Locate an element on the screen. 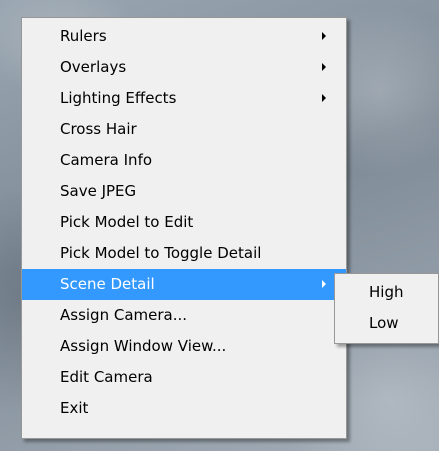 The height and width of the screenshot is (451, 439). submenu-item-high: High is located at coordinates (386, 292).